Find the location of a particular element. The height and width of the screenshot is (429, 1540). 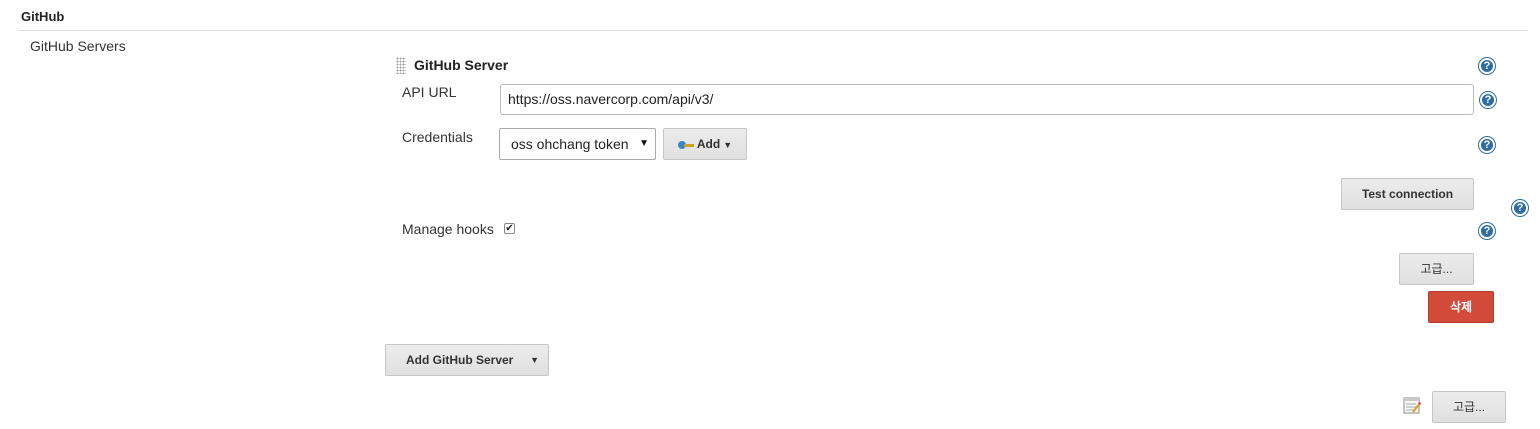

credentials-label: Credentials is located at coordinates (437, 137).